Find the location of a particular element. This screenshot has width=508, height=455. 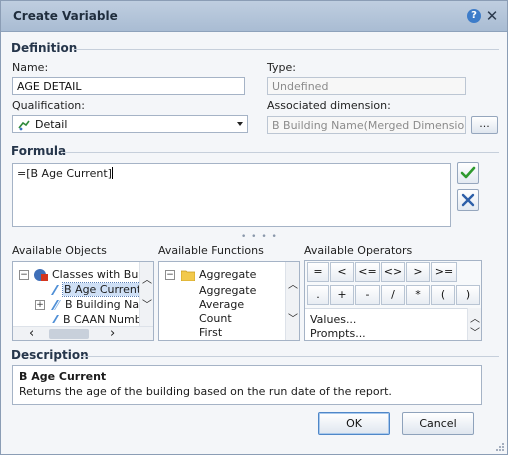

resize-grip-icon is located at coordinates (500, 447).